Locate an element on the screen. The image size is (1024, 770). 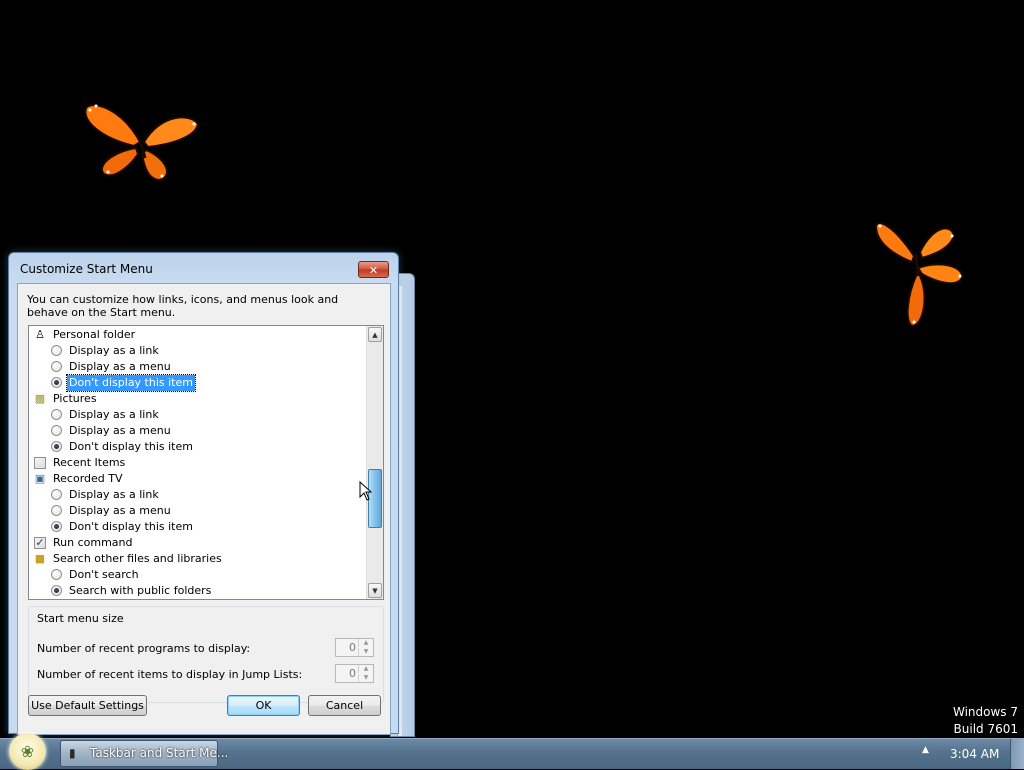
taskbar-properties-icon: ▮ is located at coordinates (72, 753).